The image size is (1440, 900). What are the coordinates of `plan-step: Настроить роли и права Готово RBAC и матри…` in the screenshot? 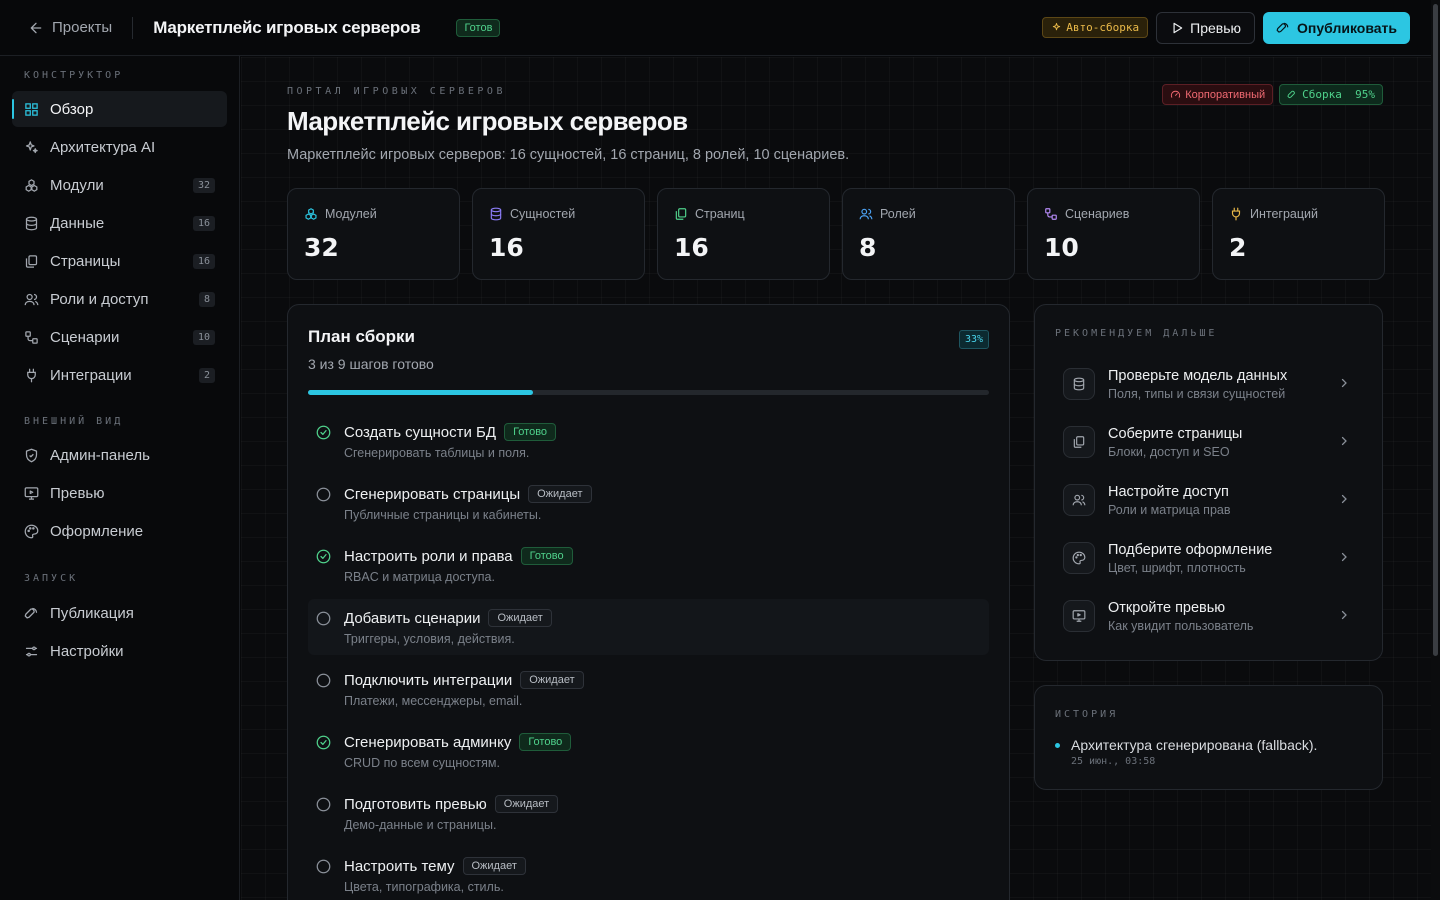 It's located at (648, 565).